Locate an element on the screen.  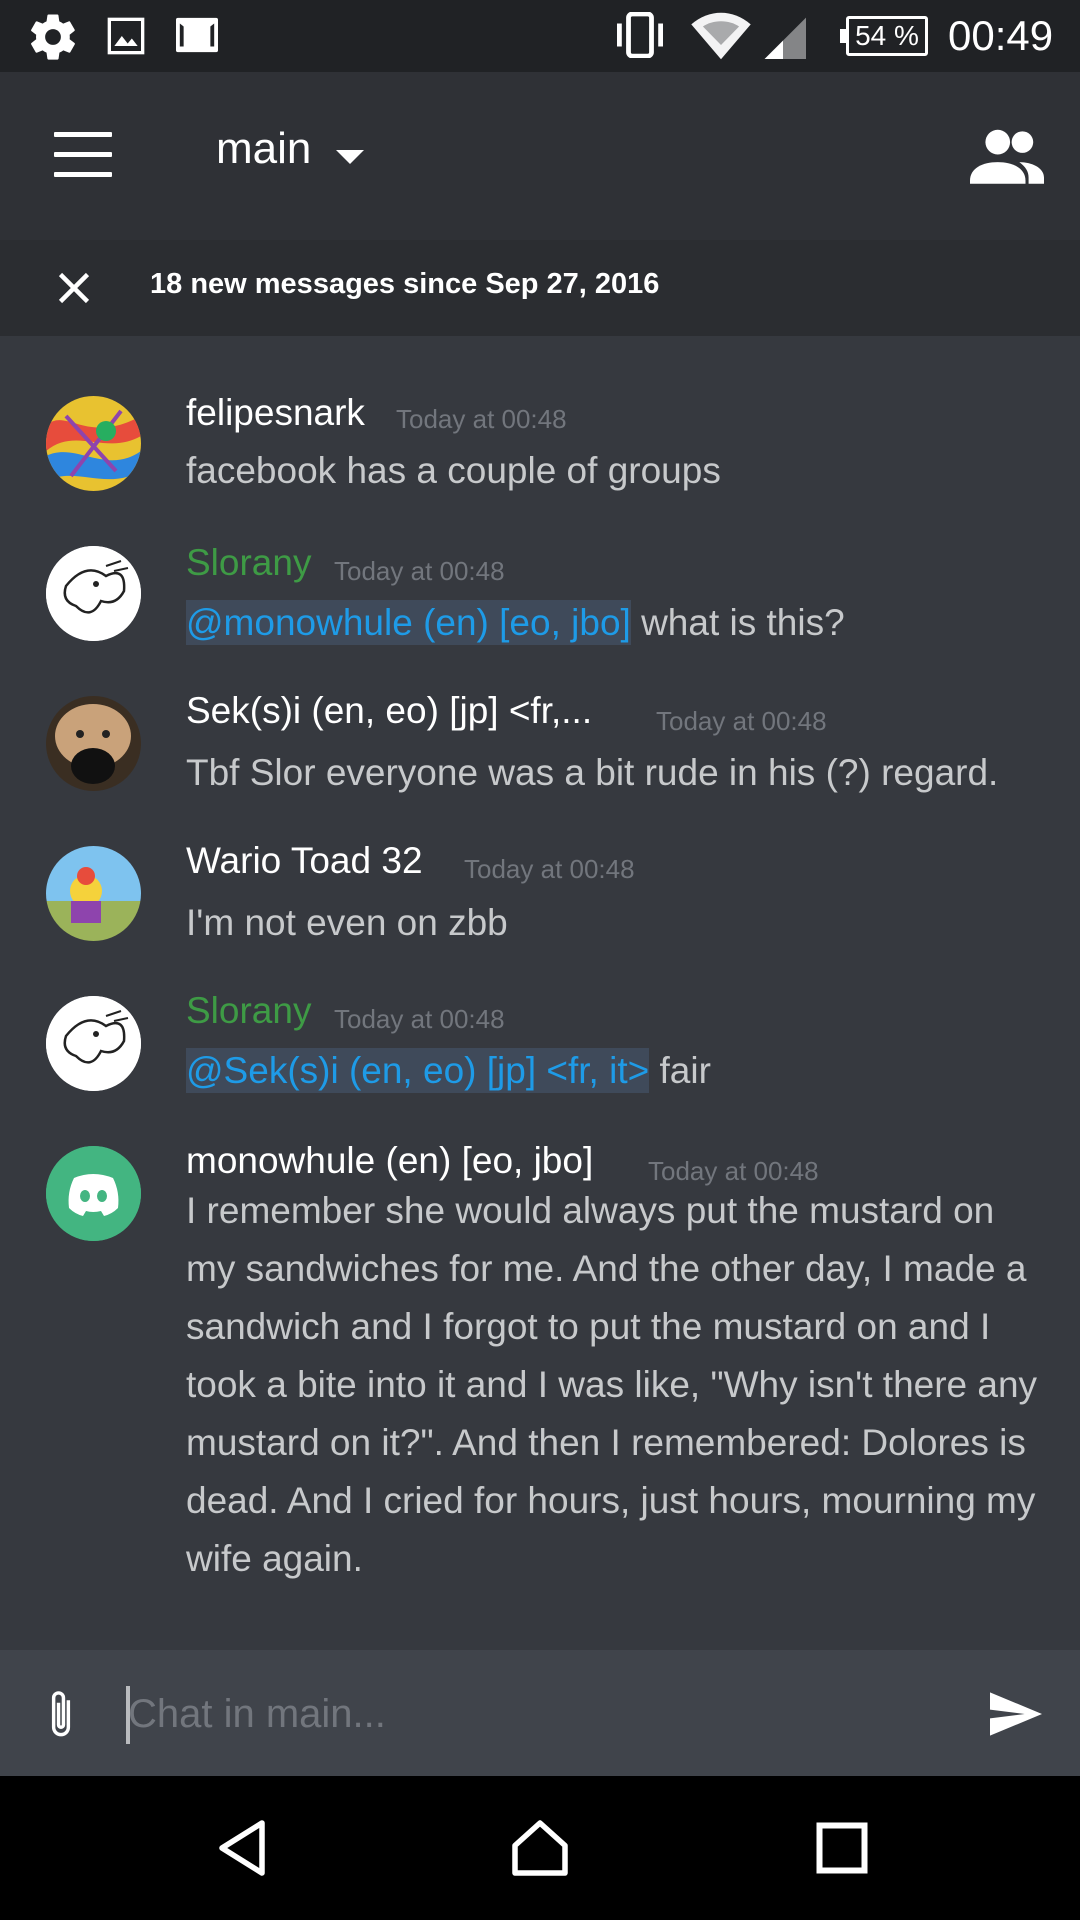
new-messages-banner: 18 new messages since Sep 27, 2016 is located at coordinates (540, 288).